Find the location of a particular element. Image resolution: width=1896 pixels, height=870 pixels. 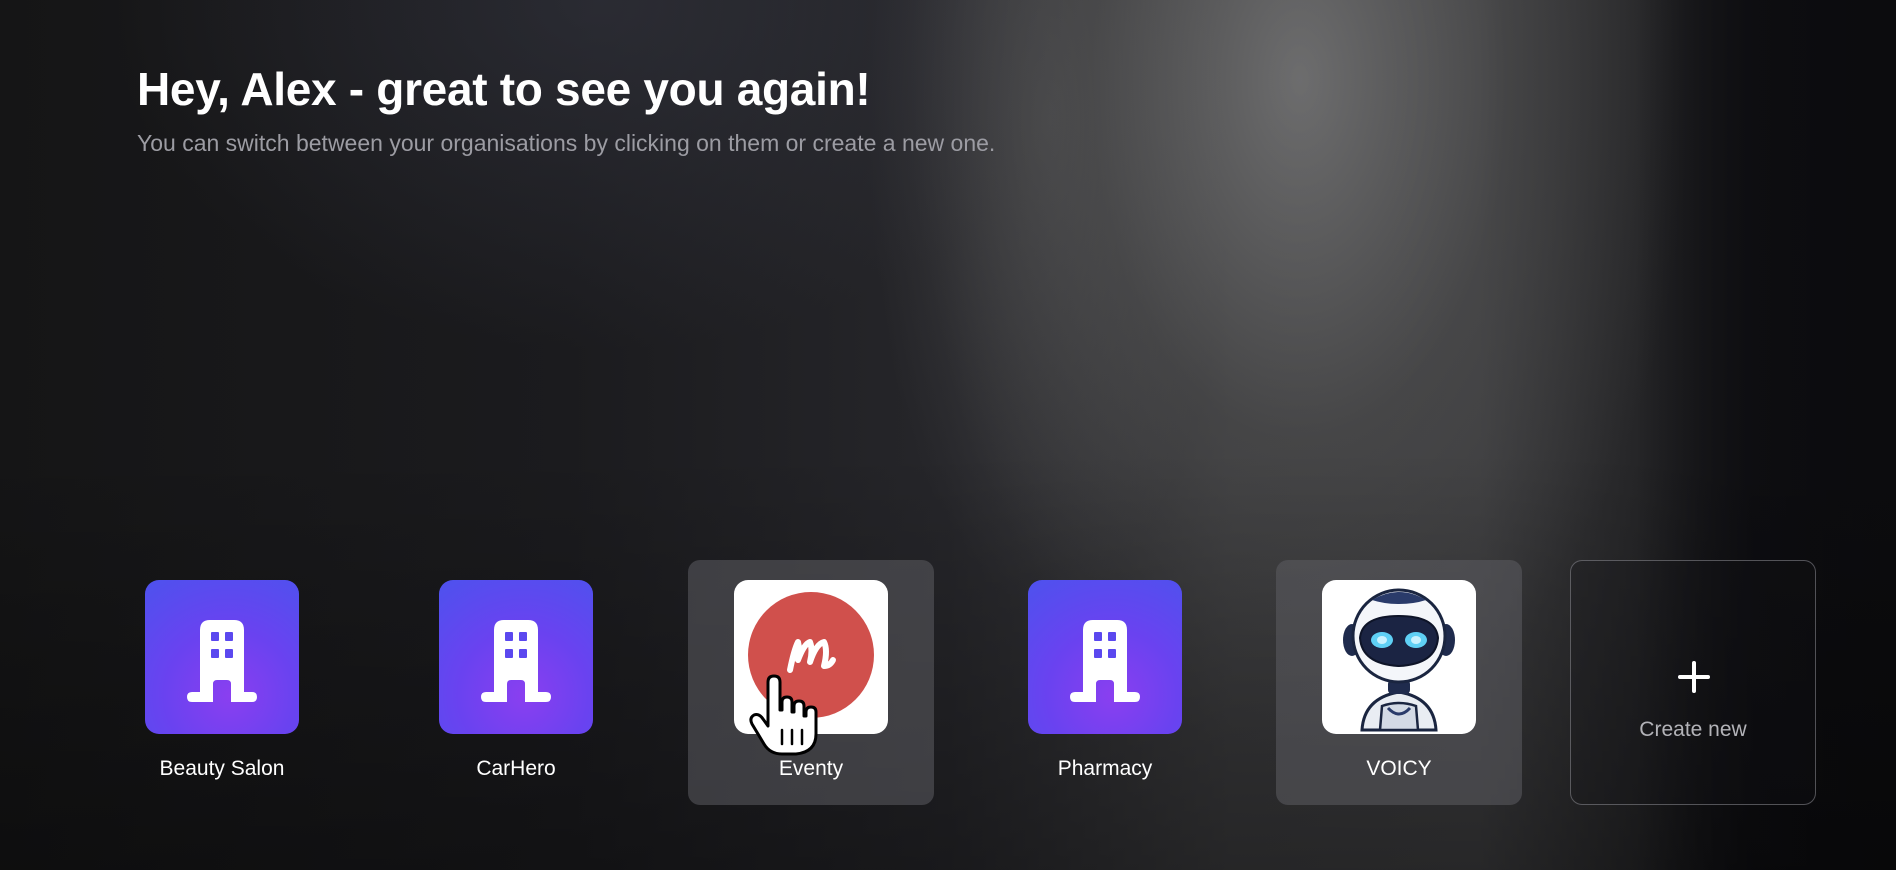

org-icon-eventy is located at coordinates (811, 657).